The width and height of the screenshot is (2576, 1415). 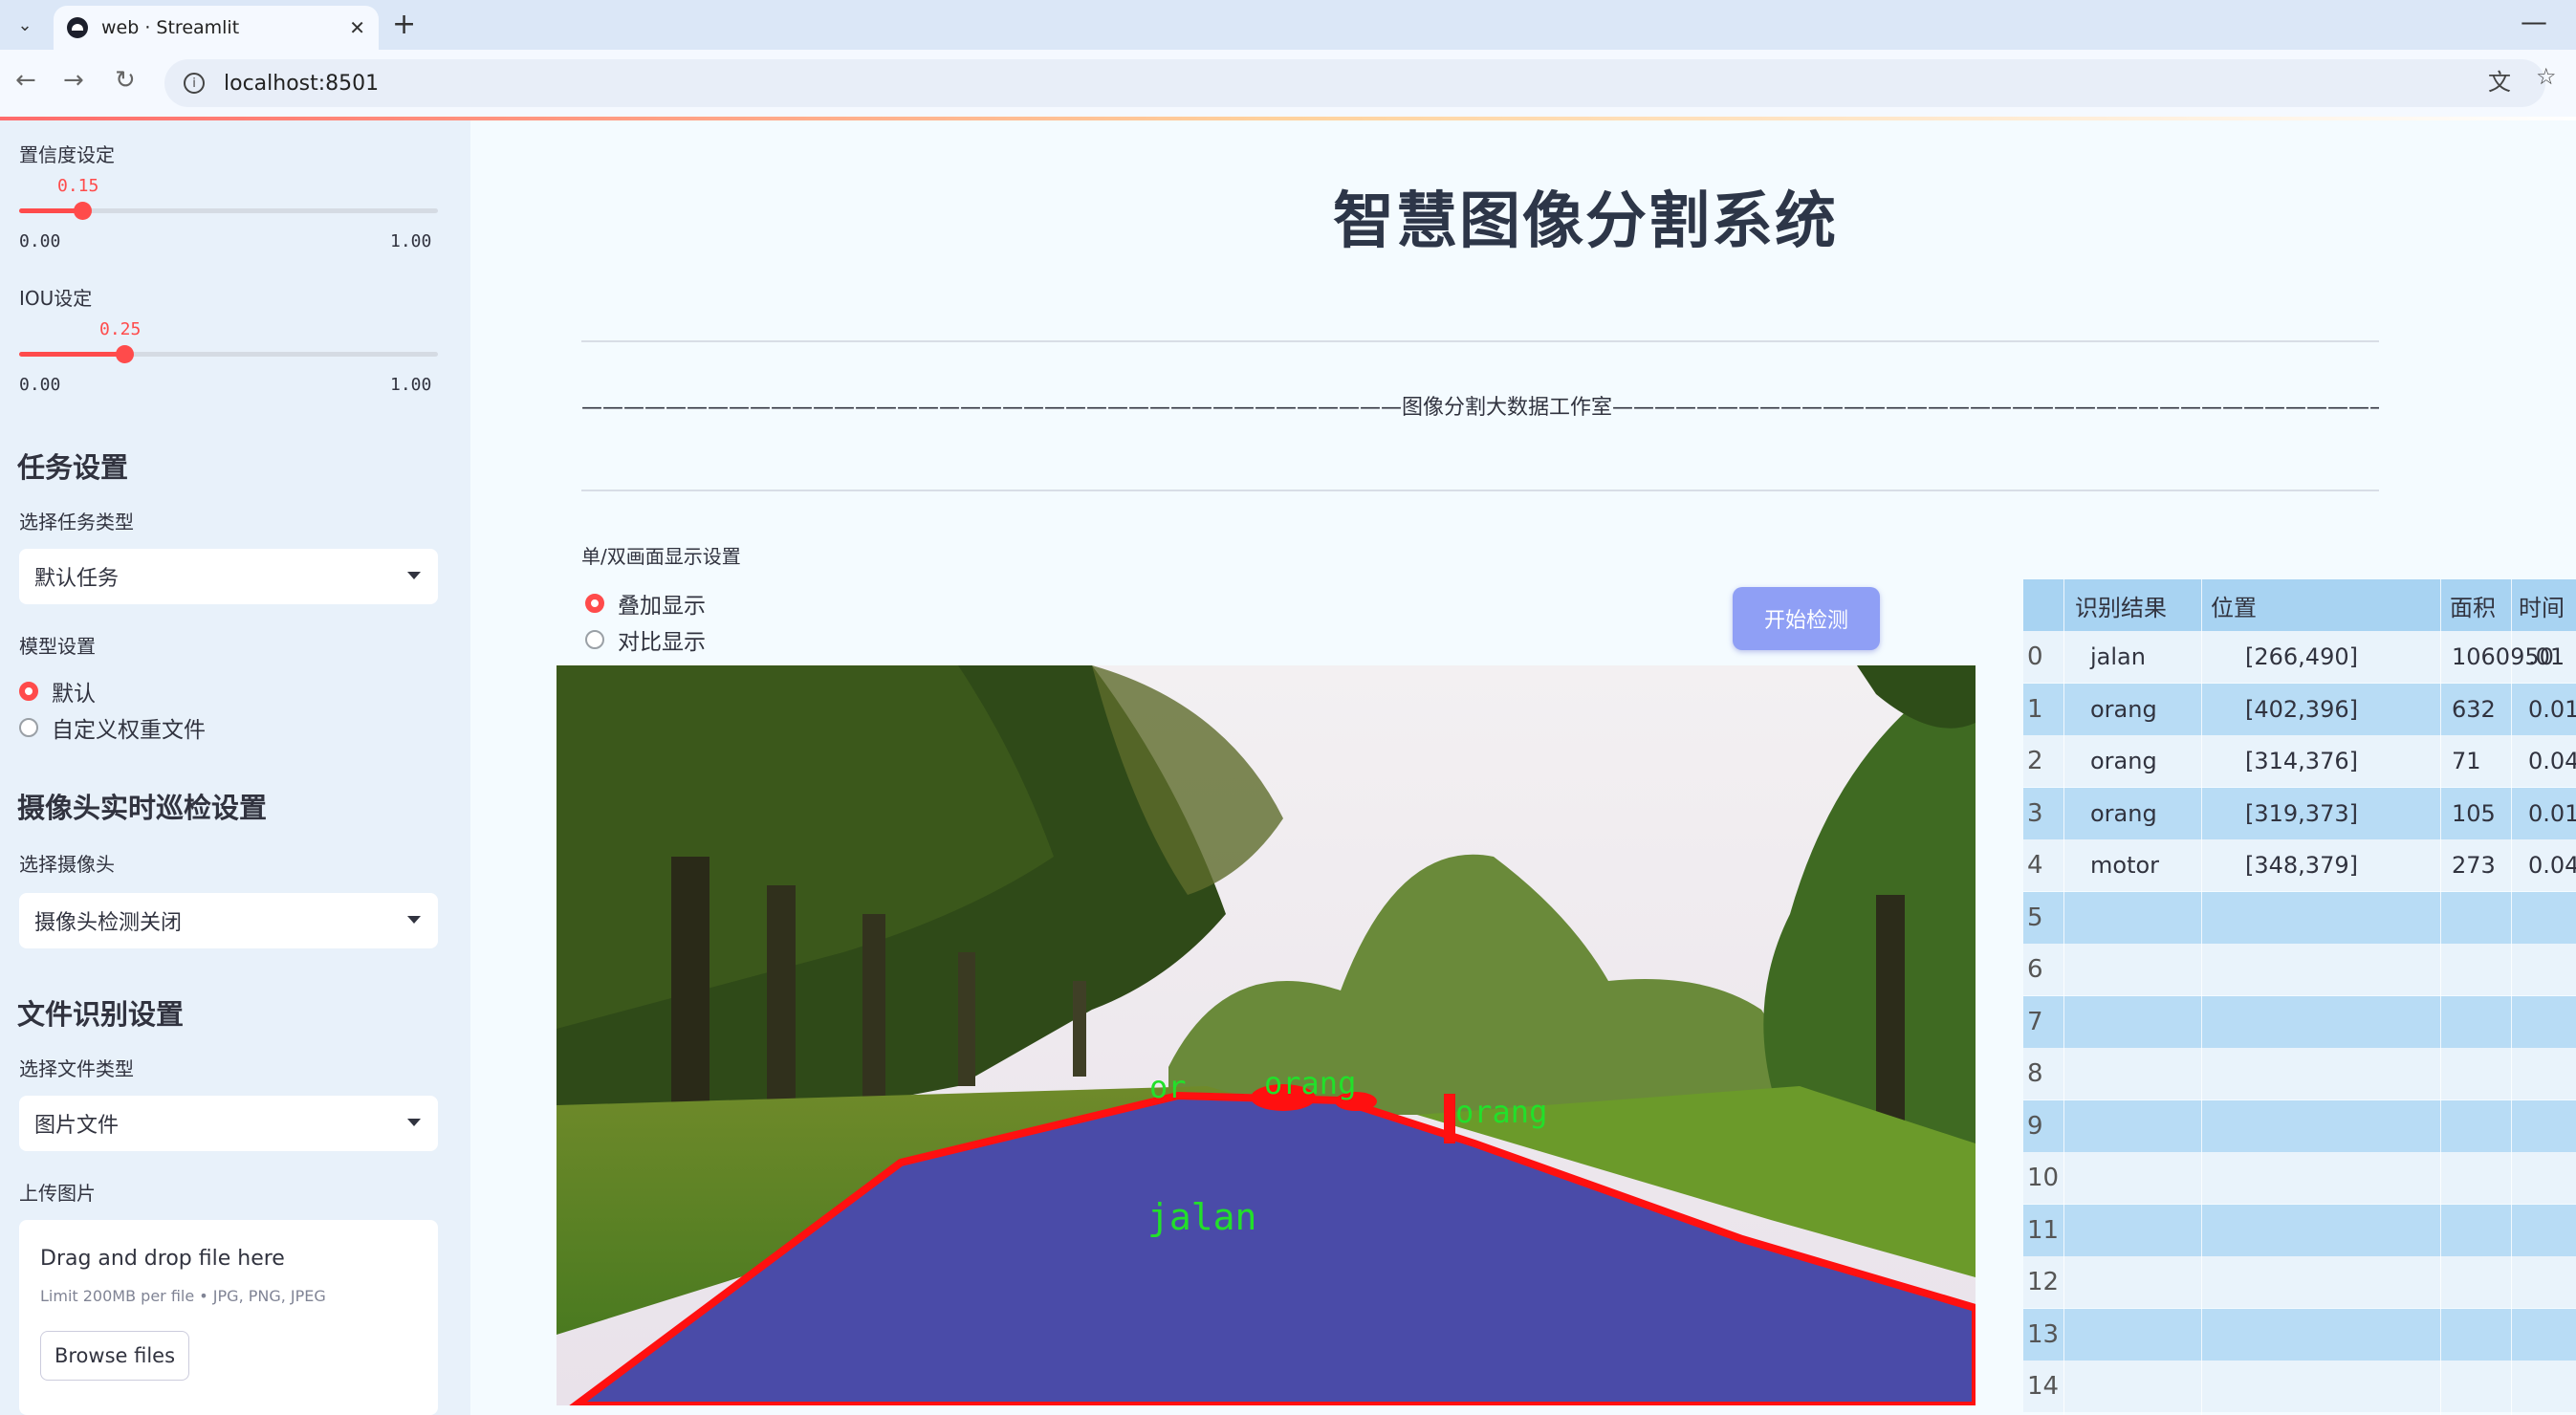 I want to click on row-index: 9, so click(x=2035, y=1126).